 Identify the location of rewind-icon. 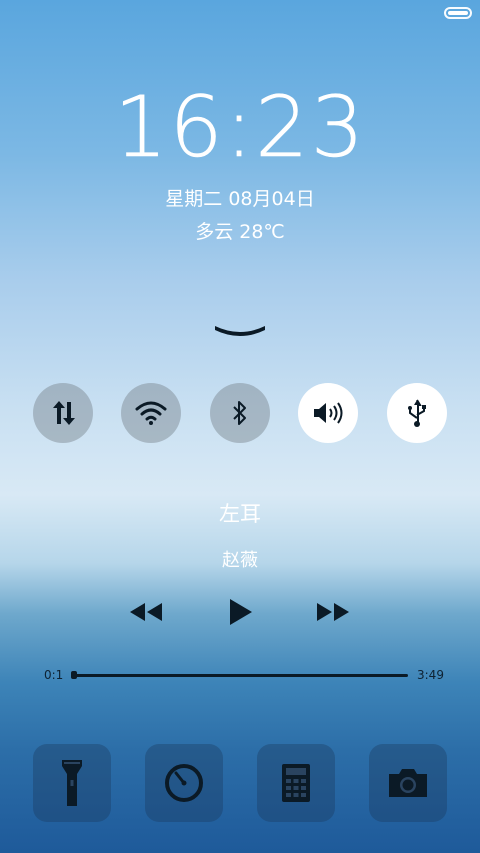
(146, 612).